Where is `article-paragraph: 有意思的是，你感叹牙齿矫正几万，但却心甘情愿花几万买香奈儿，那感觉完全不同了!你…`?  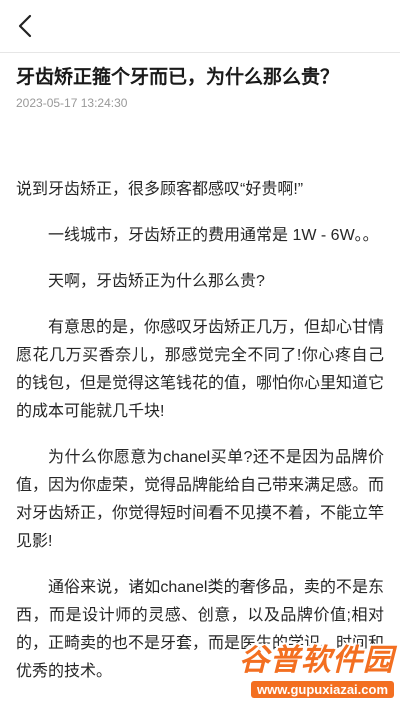
article-paragraph: 有意思的是，你感叹牙齿矫正几万，但却心甘情愿花几万买香奈儿，那感觉完全不同了!你… is located at coordinates (200, 369).